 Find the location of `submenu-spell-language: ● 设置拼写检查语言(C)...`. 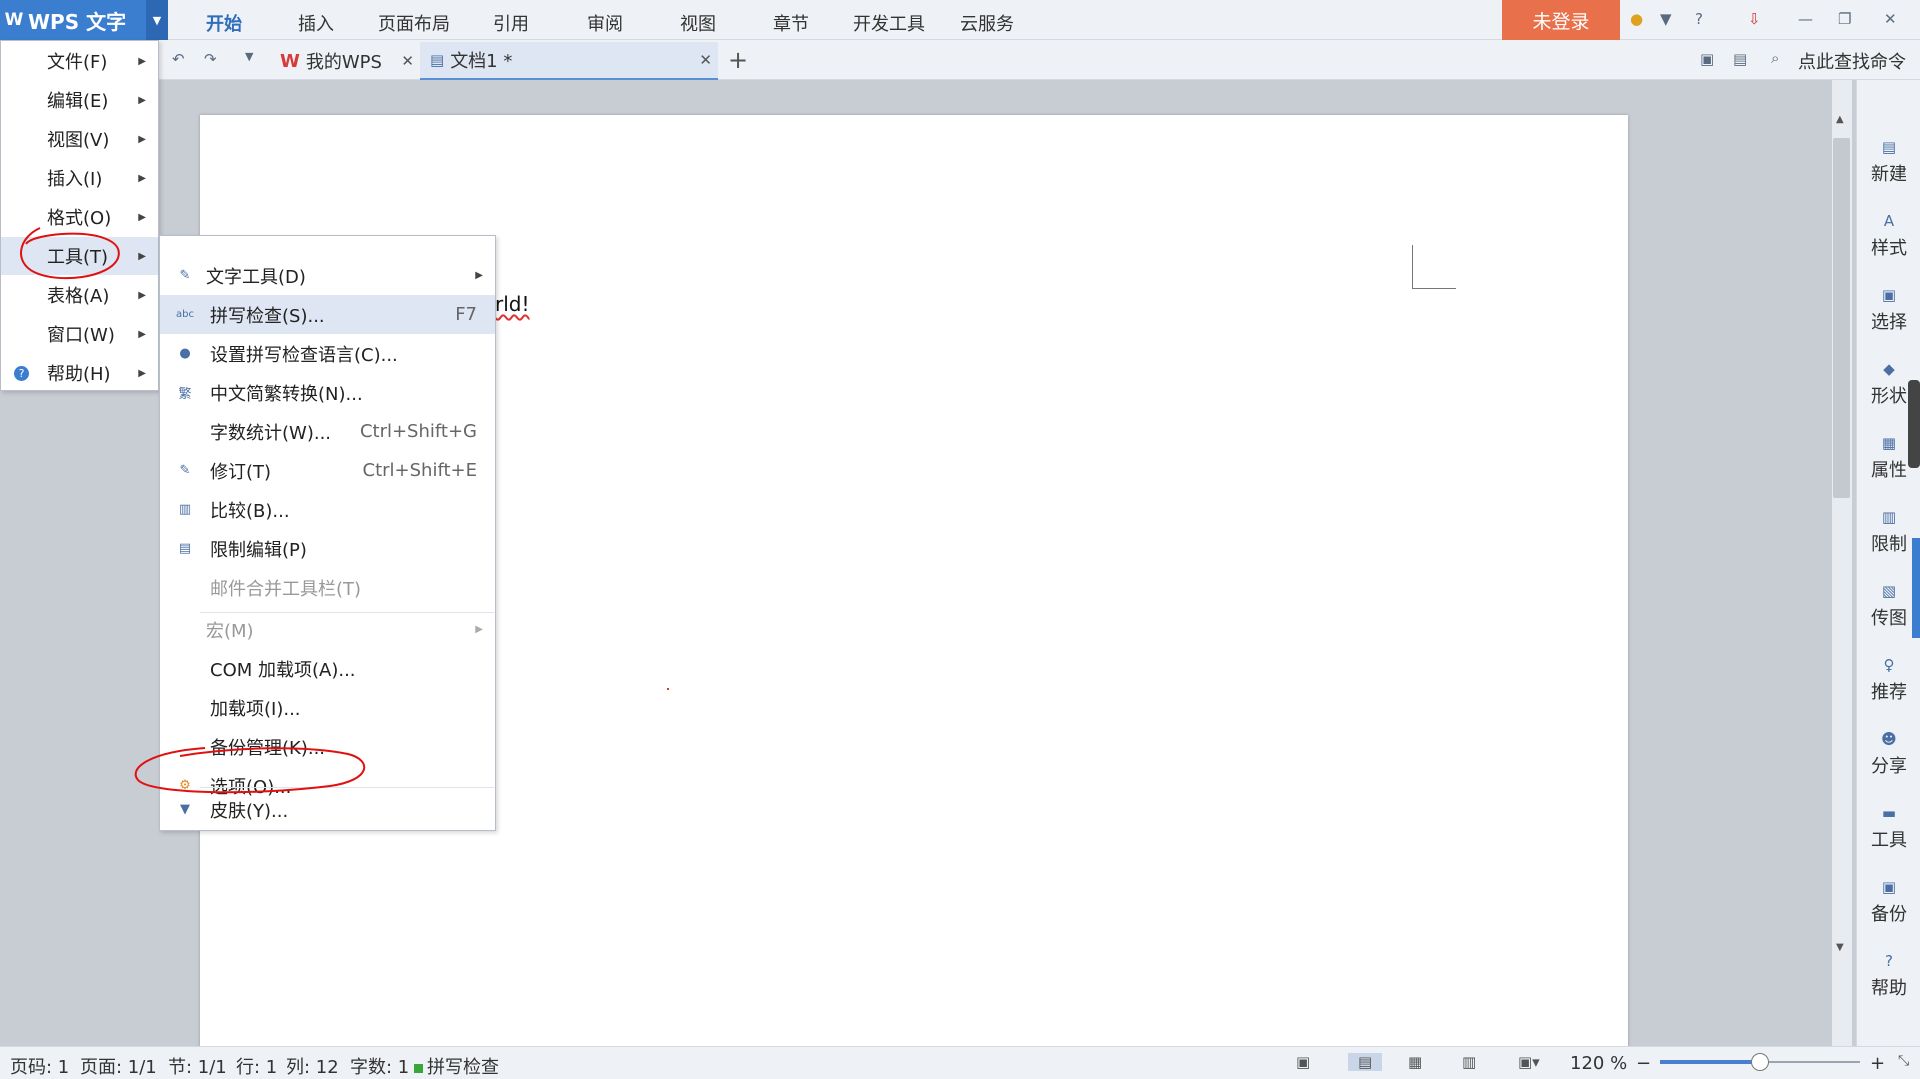

submenu-spell-language: ● 设置拼写检查语言(C)... is located at coordinates (327, 353).